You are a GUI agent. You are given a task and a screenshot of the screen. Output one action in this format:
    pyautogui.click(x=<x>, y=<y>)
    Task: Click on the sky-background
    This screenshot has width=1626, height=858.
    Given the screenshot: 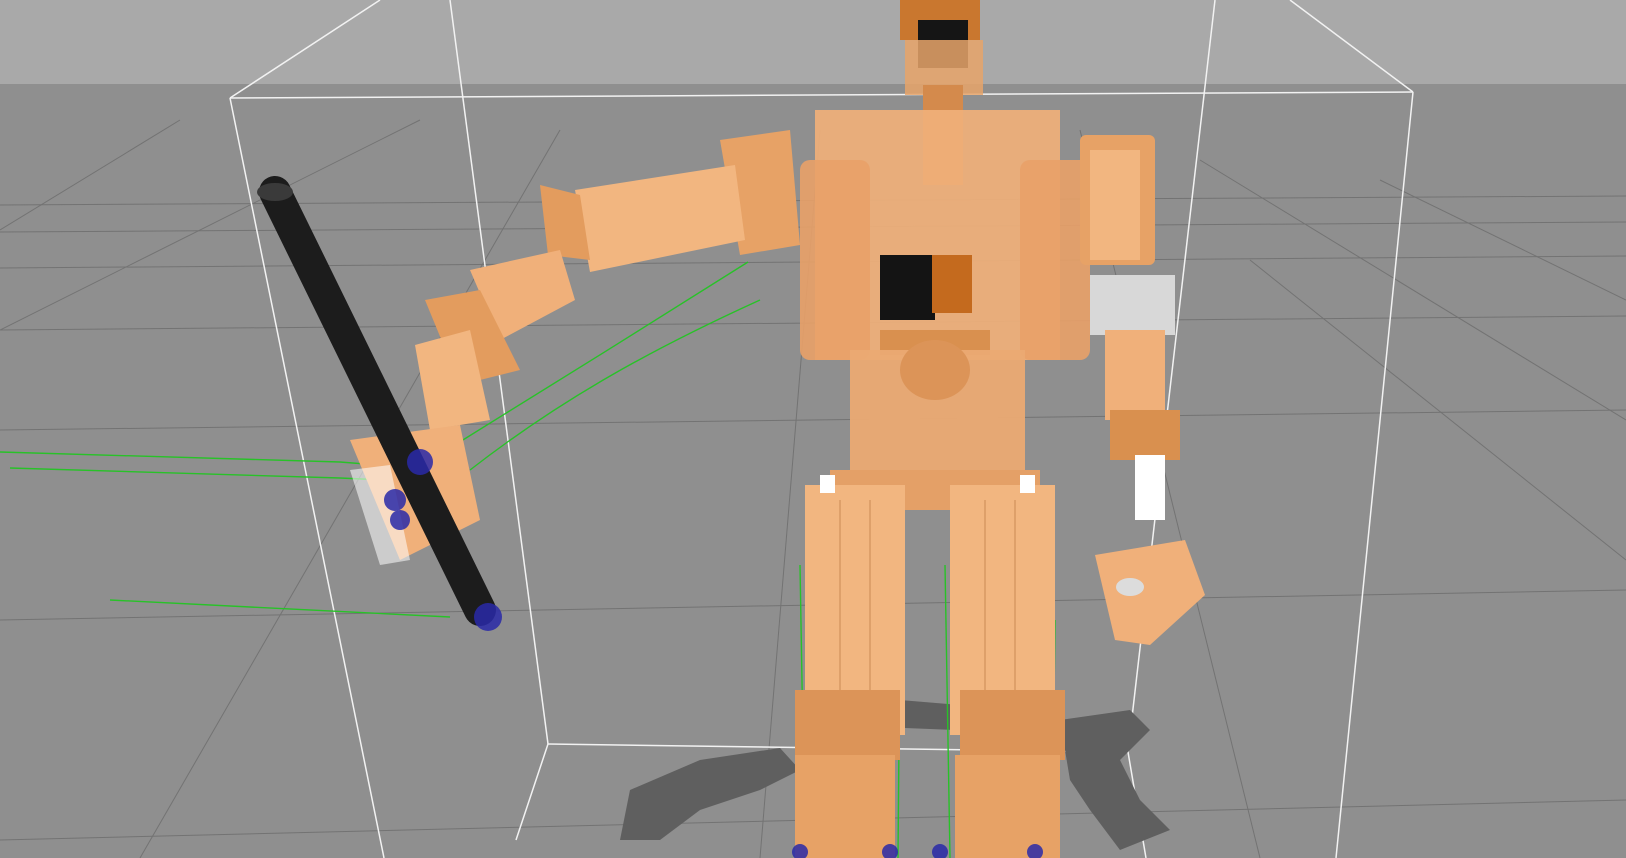 What is the action you would take?
    pyautogui.click(x=813, y=45)
    